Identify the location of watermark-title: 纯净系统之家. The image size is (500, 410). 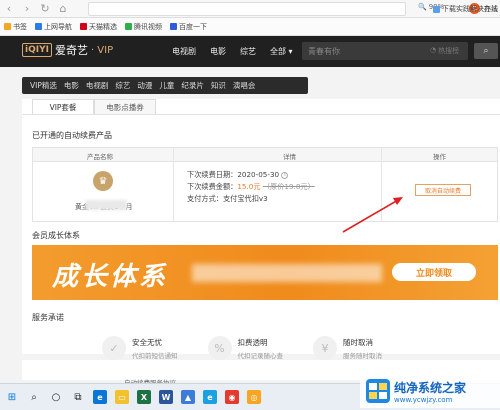
(430, 387).